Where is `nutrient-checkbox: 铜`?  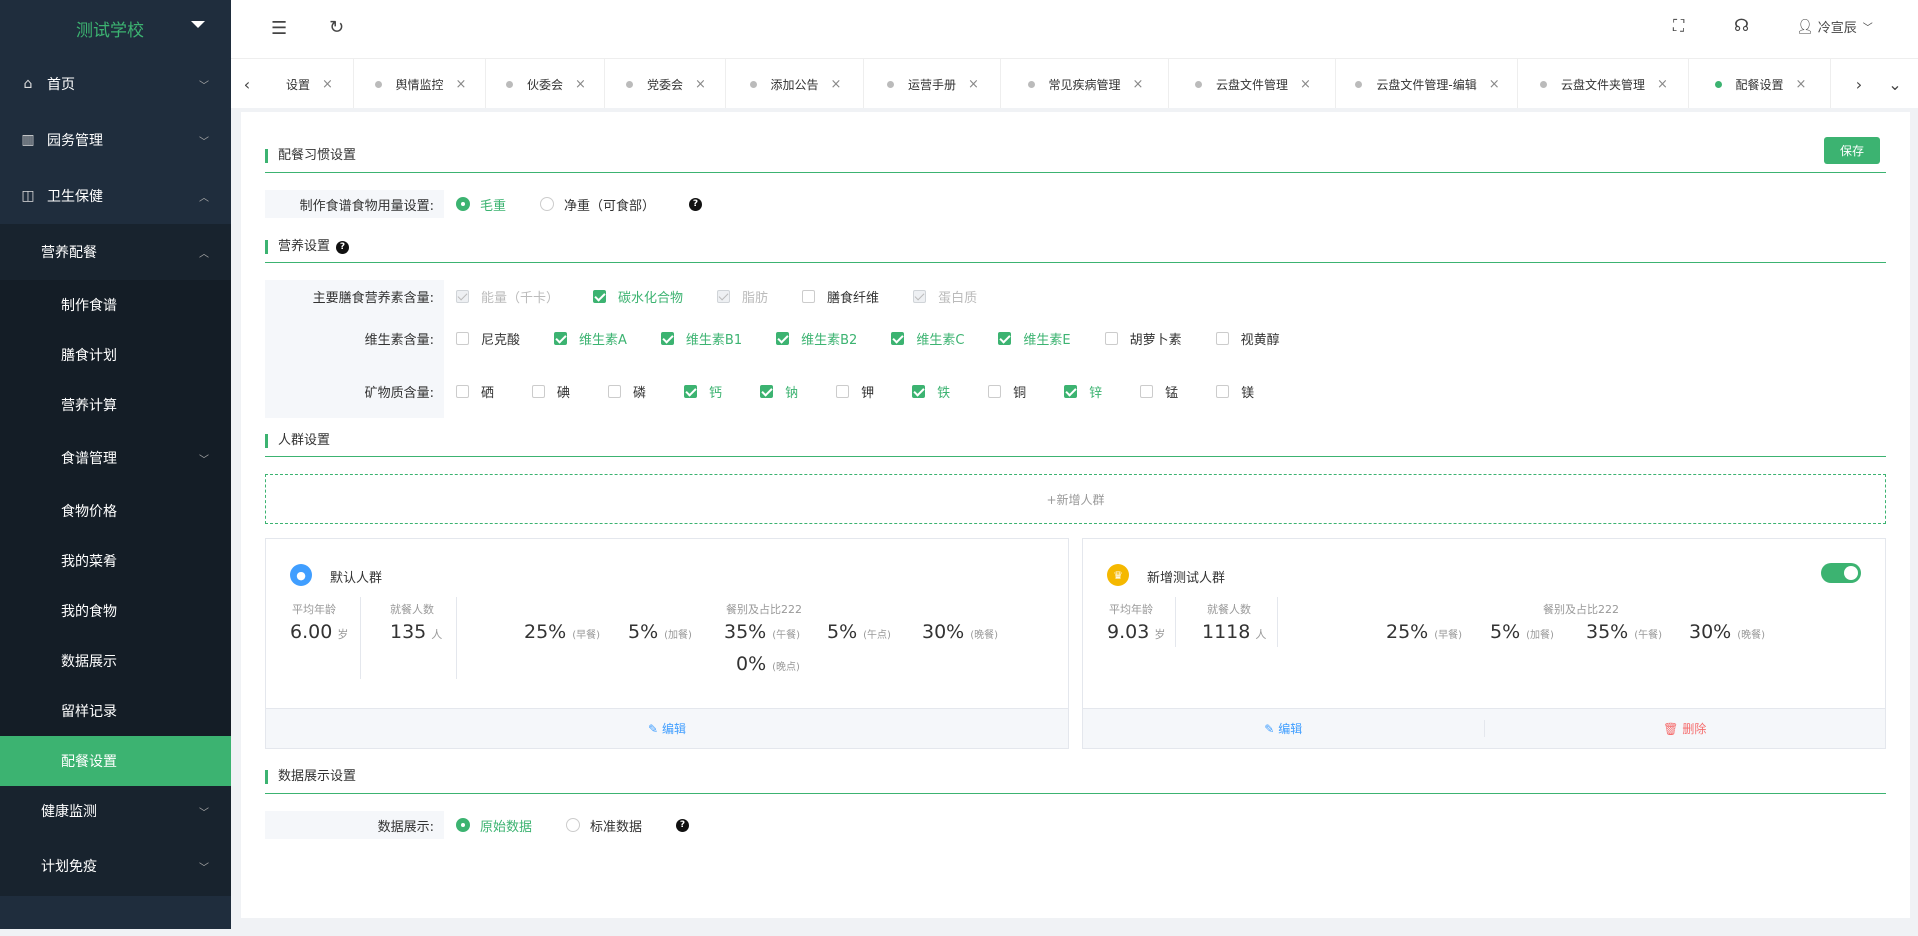 nutrient-checkbox: 铜 is located at coordinates (1007, 391).